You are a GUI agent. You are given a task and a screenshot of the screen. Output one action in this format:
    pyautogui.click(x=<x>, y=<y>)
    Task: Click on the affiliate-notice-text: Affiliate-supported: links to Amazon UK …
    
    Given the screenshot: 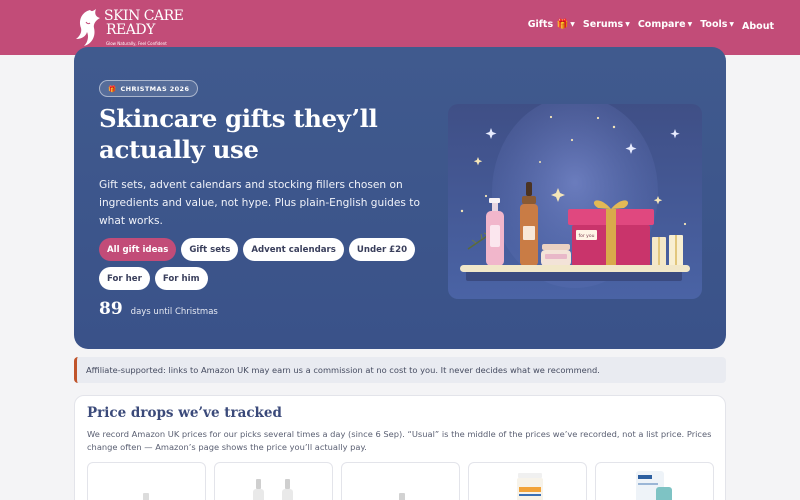 What is the action you would take?
    pyautogui.click(x=343, y=370)
    